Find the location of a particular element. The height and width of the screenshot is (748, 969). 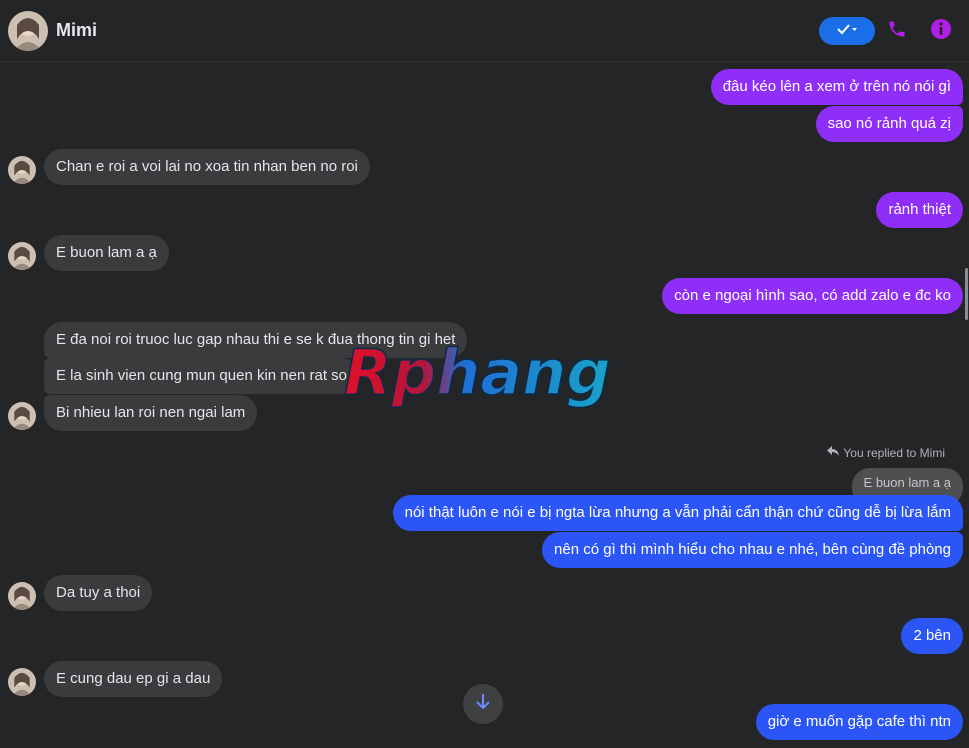

watermark-text: Rphang is located at coordinates (477, 372).